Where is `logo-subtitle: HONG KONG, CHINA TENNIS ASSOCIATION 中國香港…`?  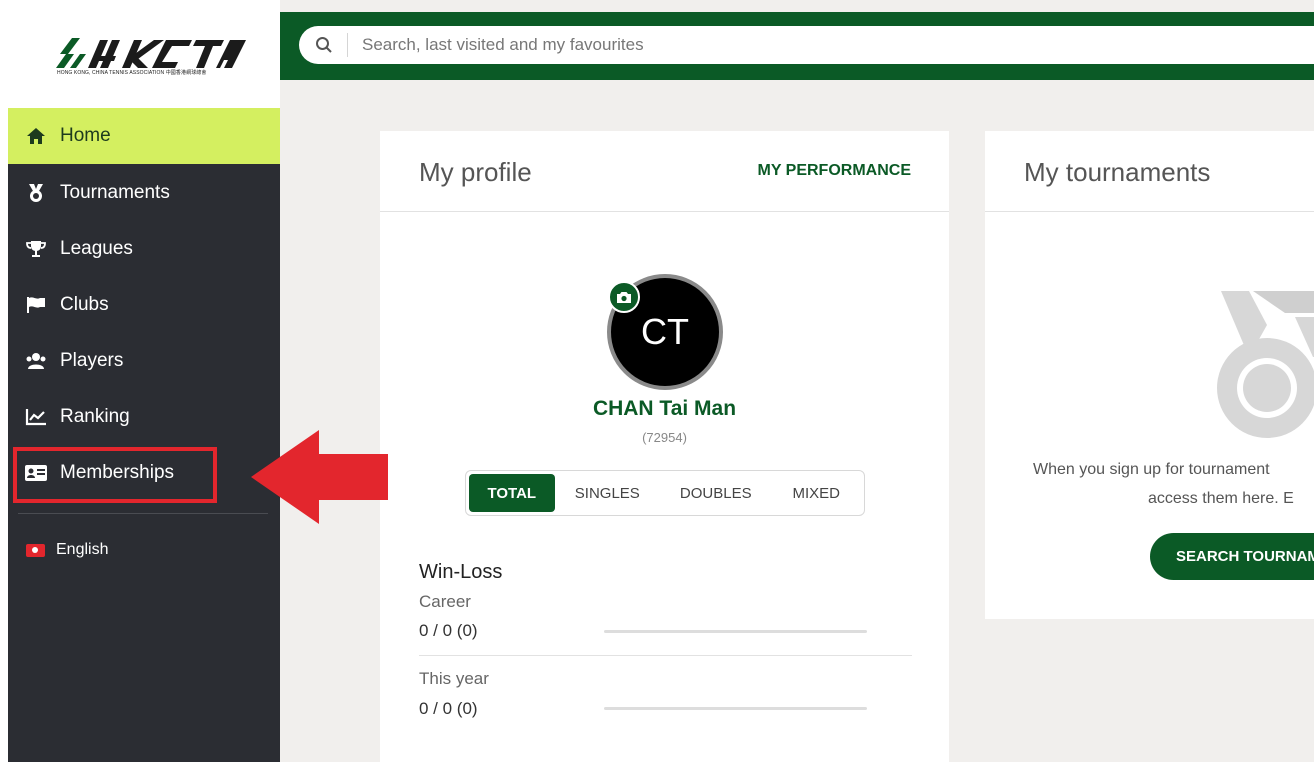
logo-subtitle: HONG KONG, CHINA TENNIS ASSOCIATION 中國香港… is located at coordinates (132, 73).